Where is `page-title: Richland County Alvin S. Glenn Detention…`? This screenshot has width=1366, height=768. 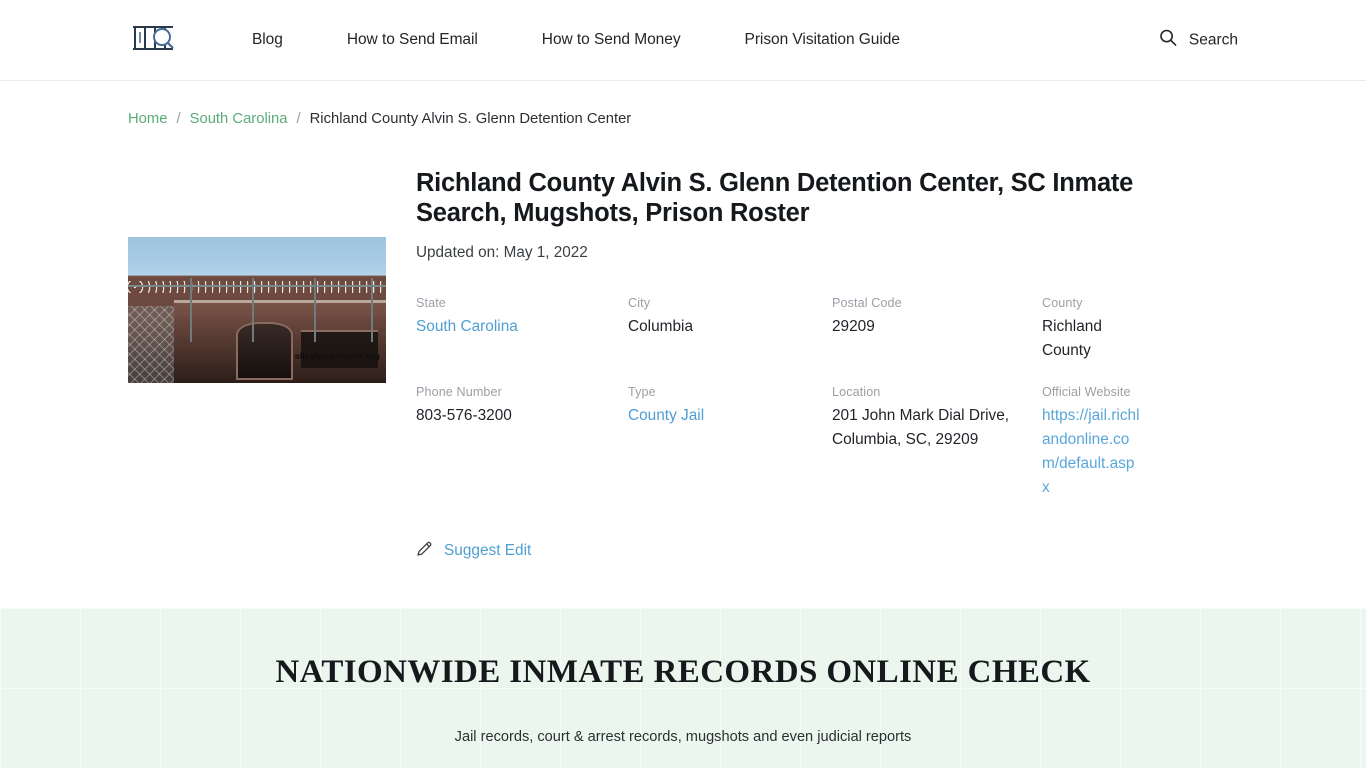 page-title: Richland County Alvin S. Glenn Detention… is located at coordinates (775, 198).